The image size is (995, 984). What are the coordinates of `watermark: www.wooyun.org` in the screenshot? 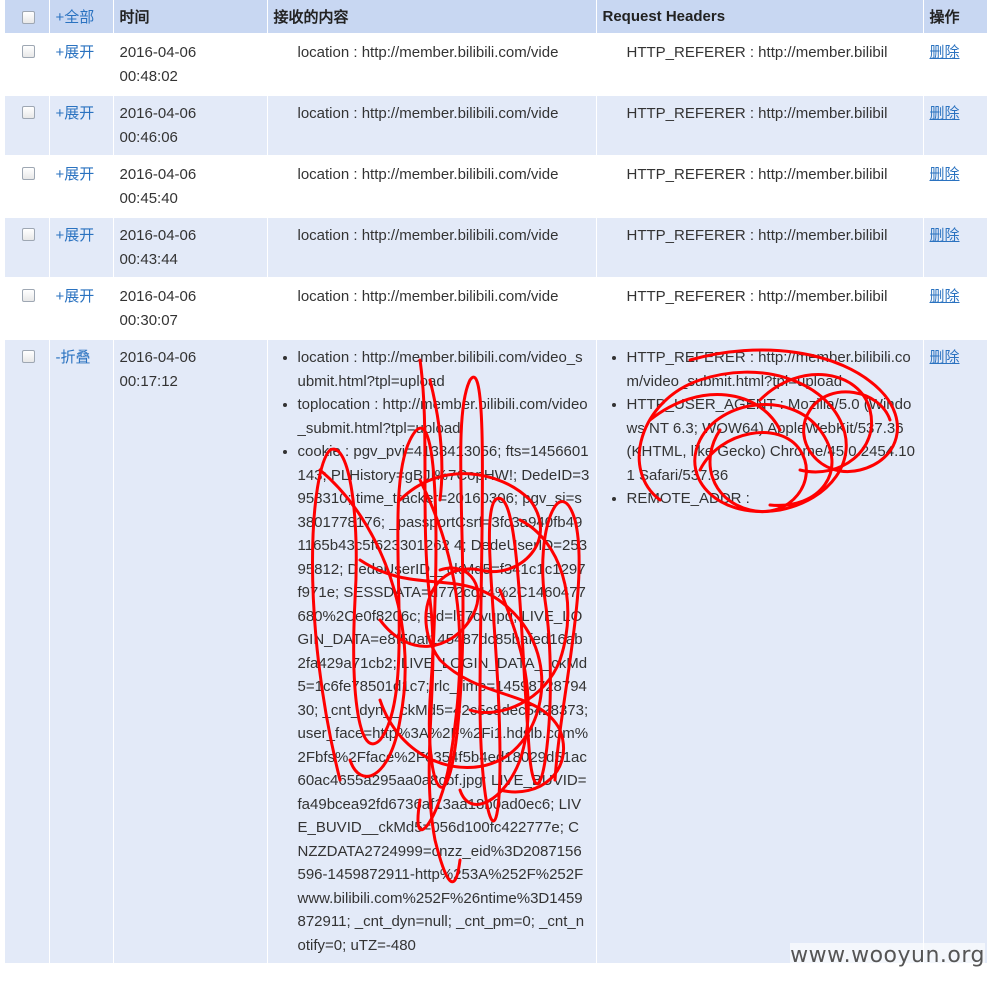 It's located at (887, 955).